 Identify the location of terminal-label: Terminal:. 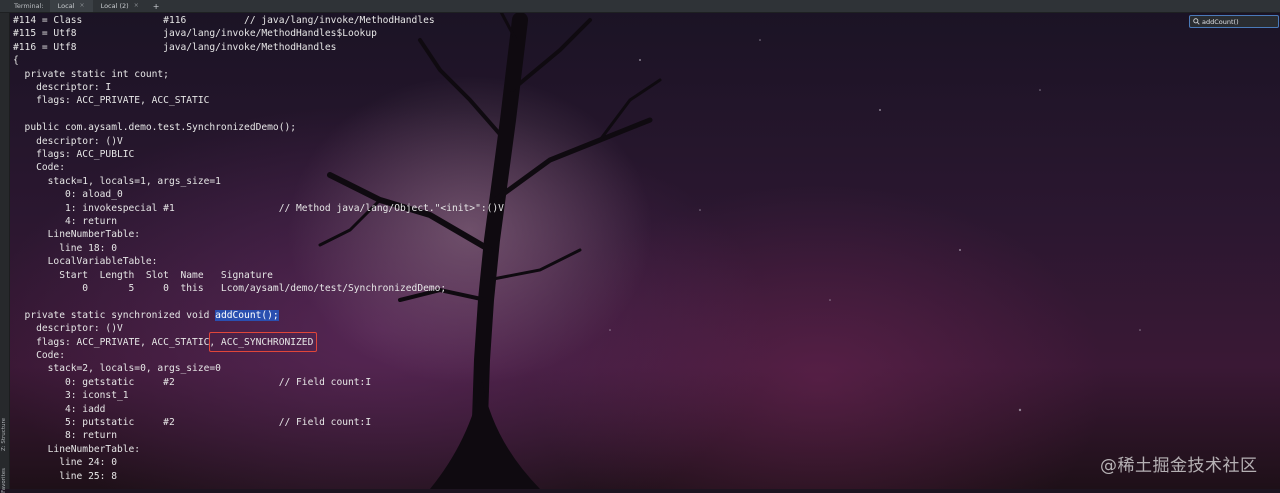
(29, 6).